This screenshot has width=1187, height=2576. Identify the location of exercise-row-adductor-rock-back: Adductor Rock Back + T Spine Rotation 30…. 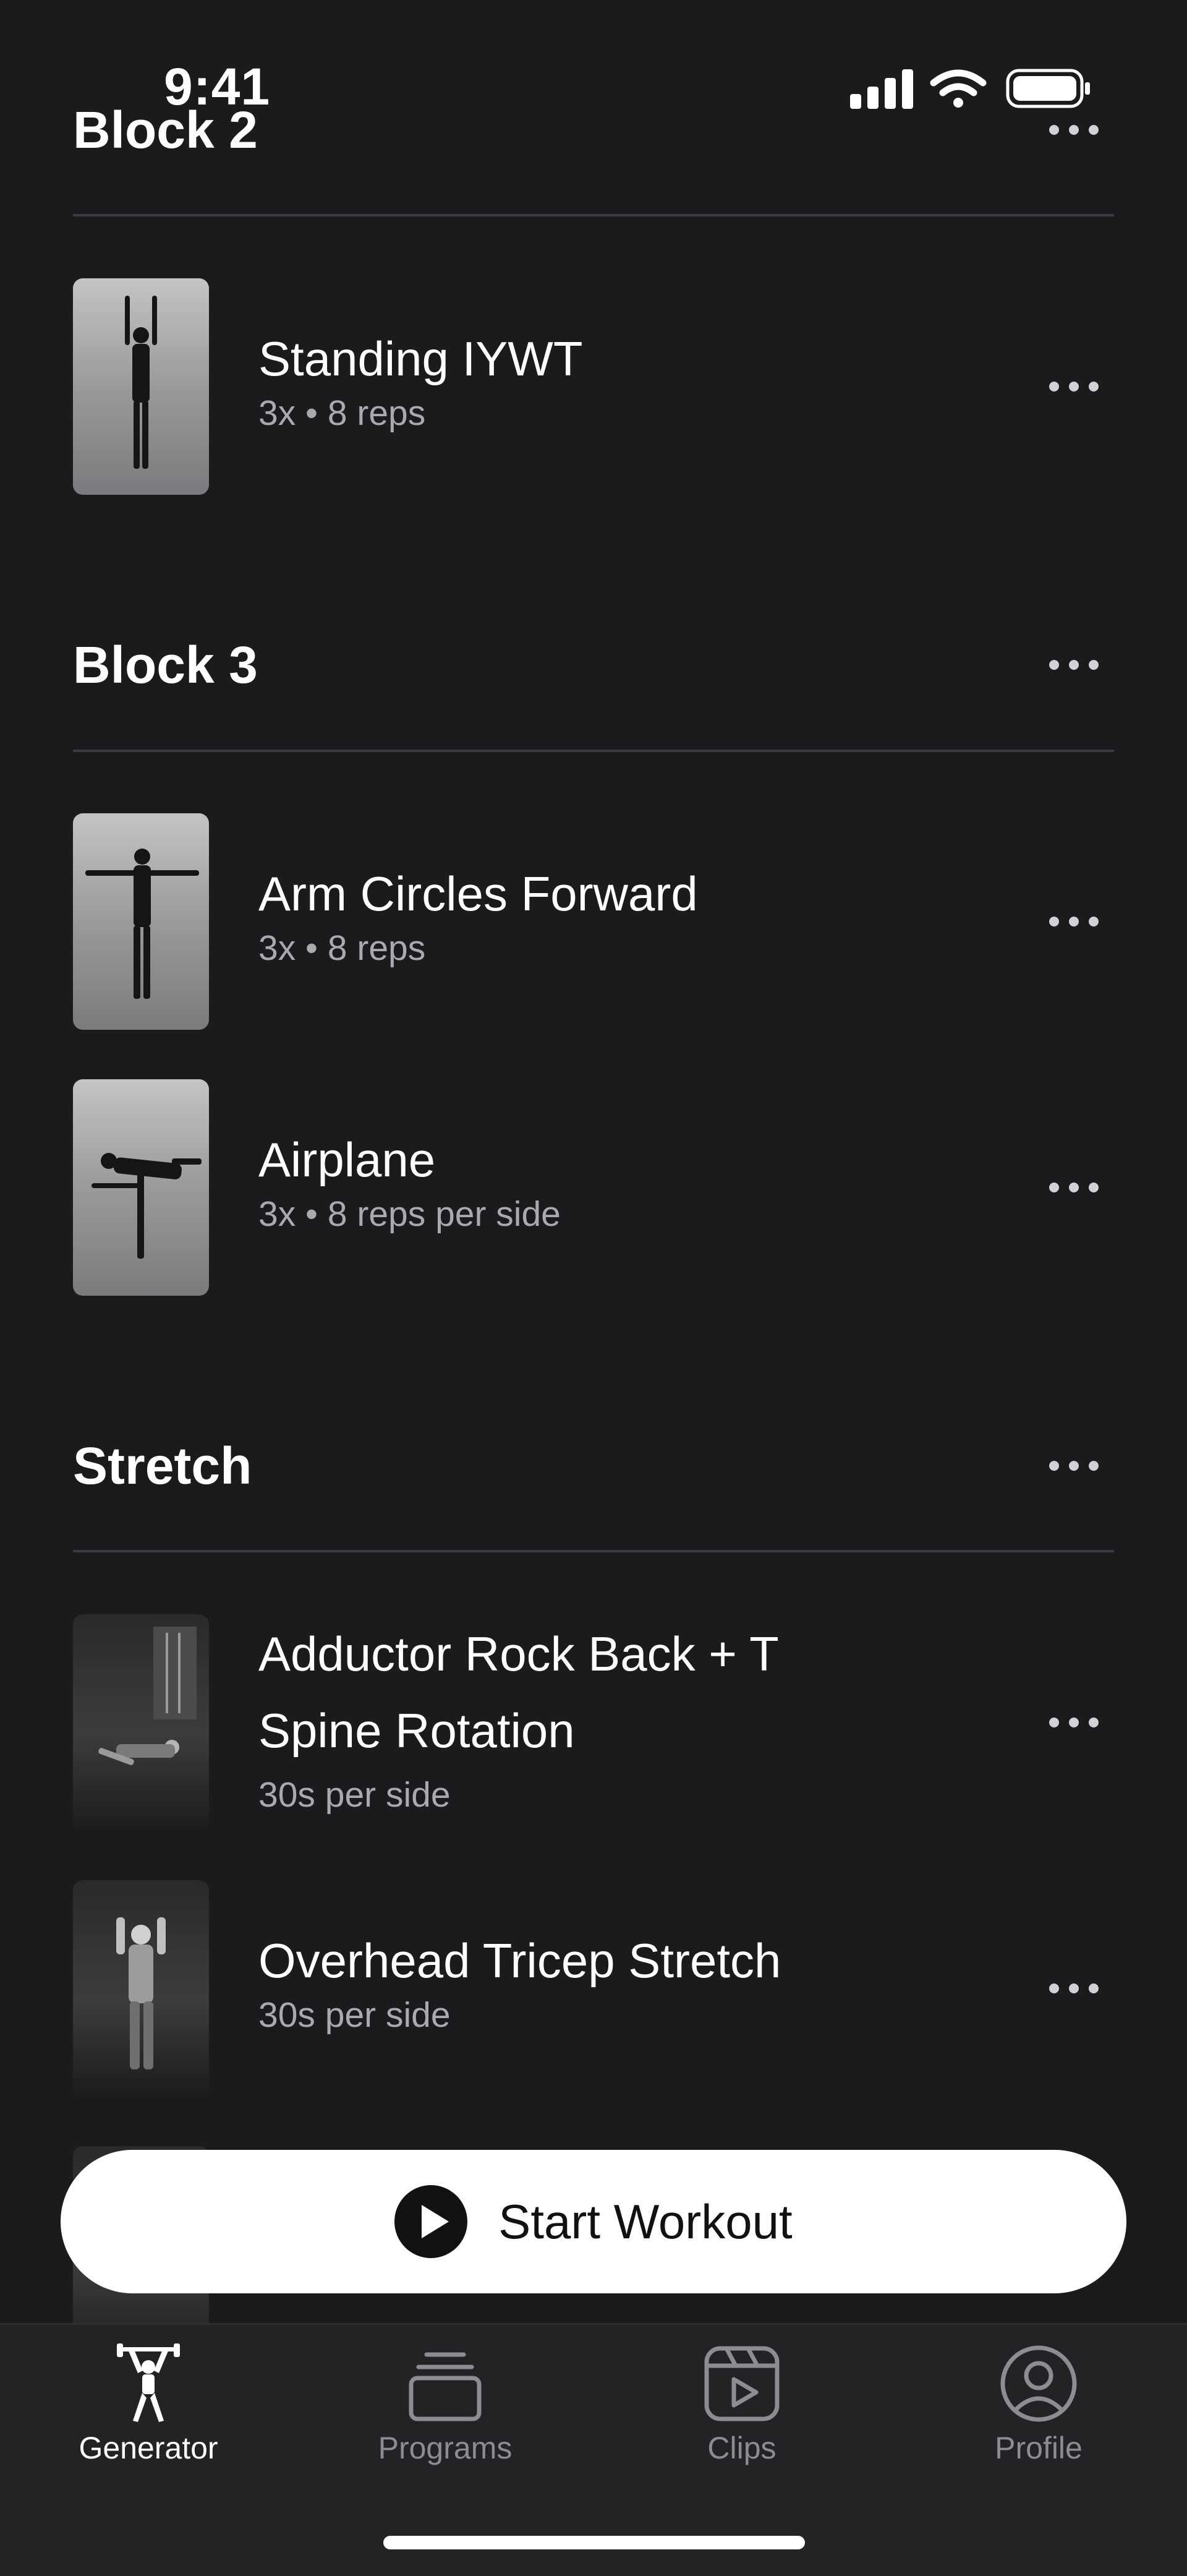
(593, 1722).